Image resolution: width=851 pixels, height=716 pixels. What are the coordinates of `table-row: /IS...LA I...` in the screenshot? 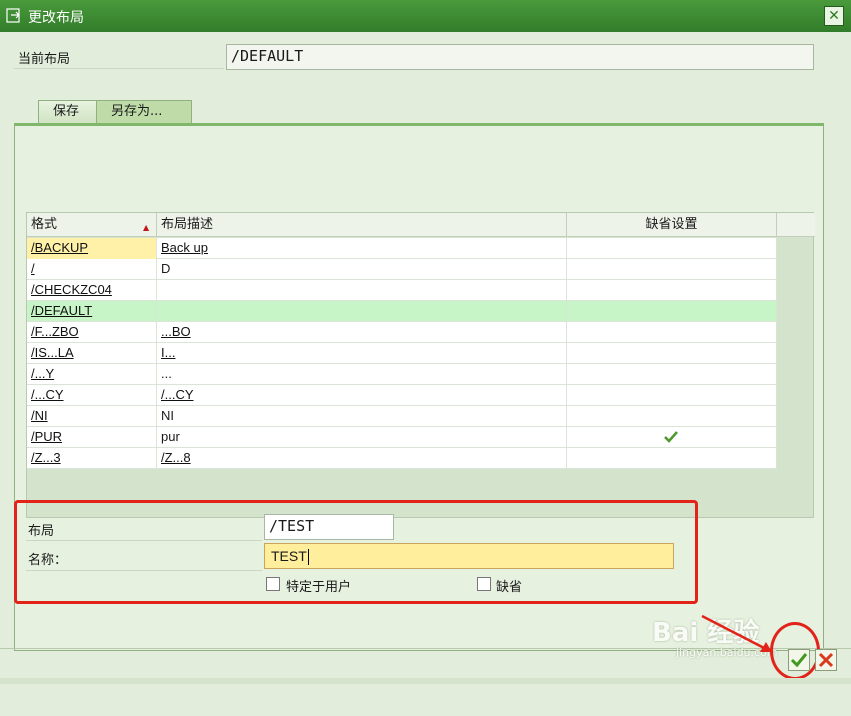 It's located at (402, 353).